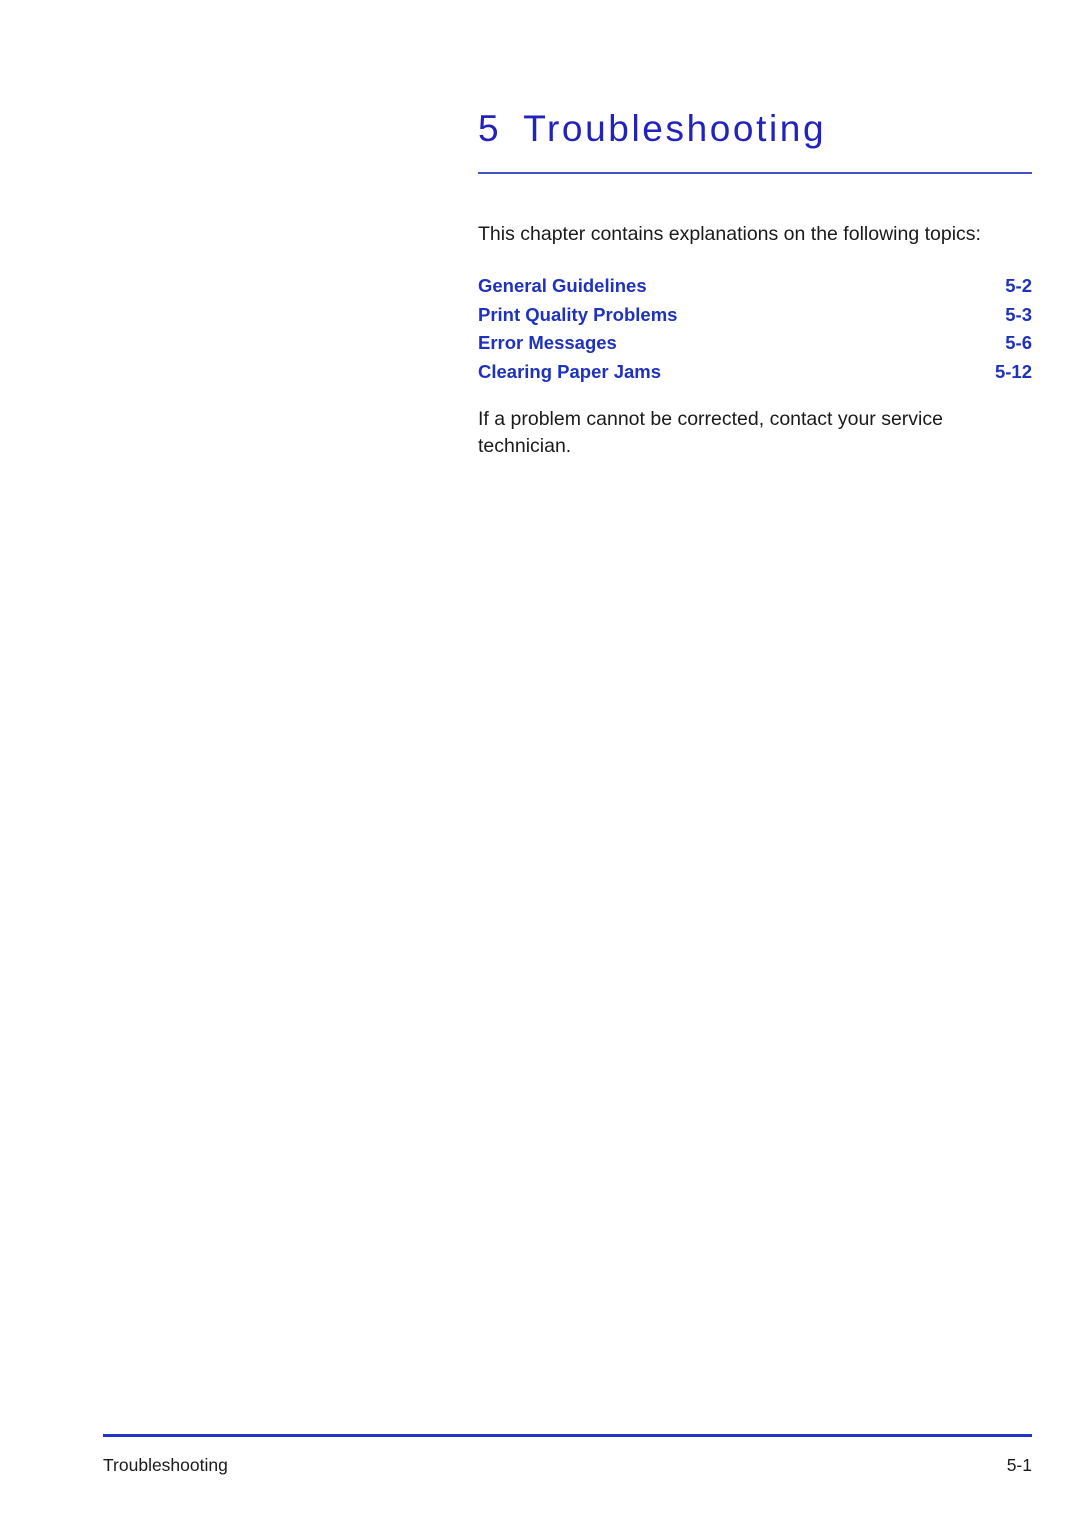 This screenshot has height=1527, width=1080. I want to click on chapter-title-text: Troubleshooting, so click(675, 128).